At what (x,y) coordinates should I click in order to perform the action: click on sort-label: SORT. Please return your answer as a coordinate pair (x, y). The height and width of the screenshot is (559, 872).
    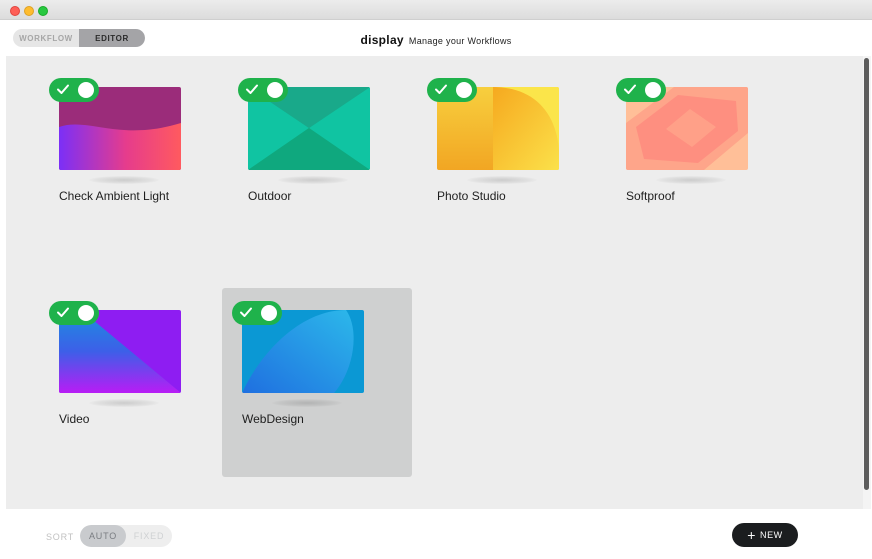
    Looking at the image, I should click on (60, 537).